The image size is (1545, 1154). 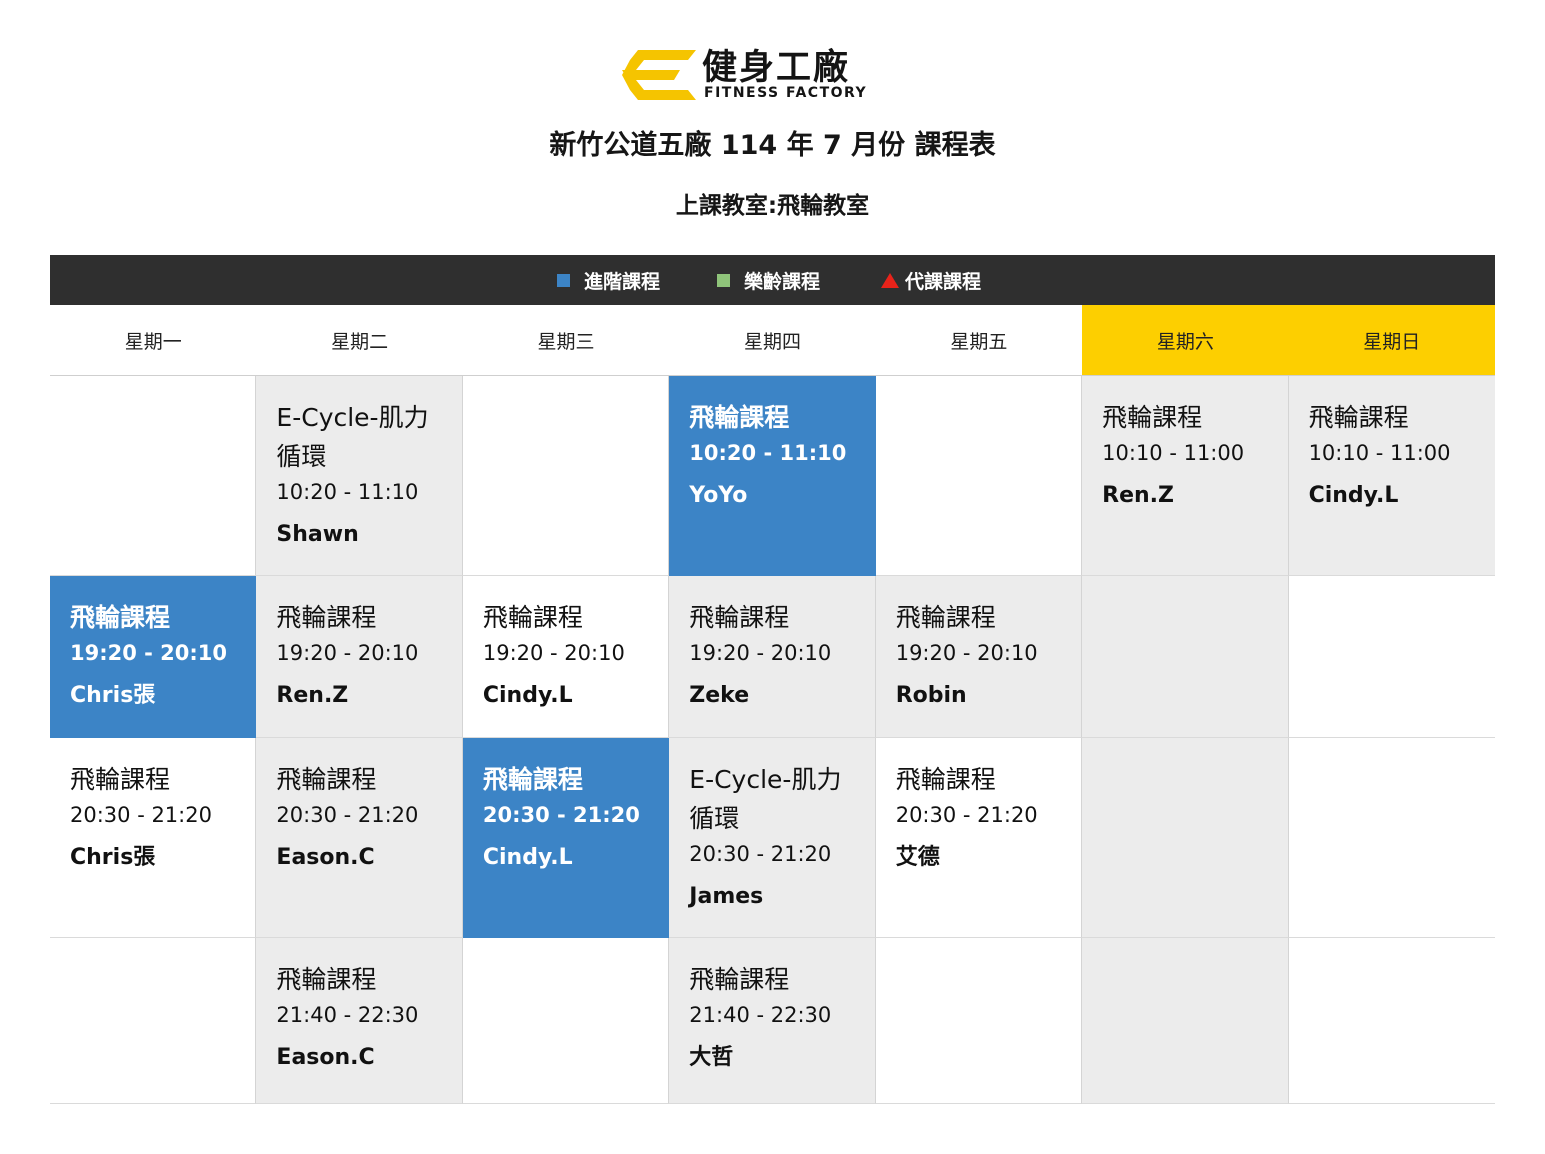 What do you see at coordinates (1391, 476) in the screenshot?
I see `class-cell: 飛輪課程 10:10 - 11:00 Cindy.L` at bounding box center [1391, 476].